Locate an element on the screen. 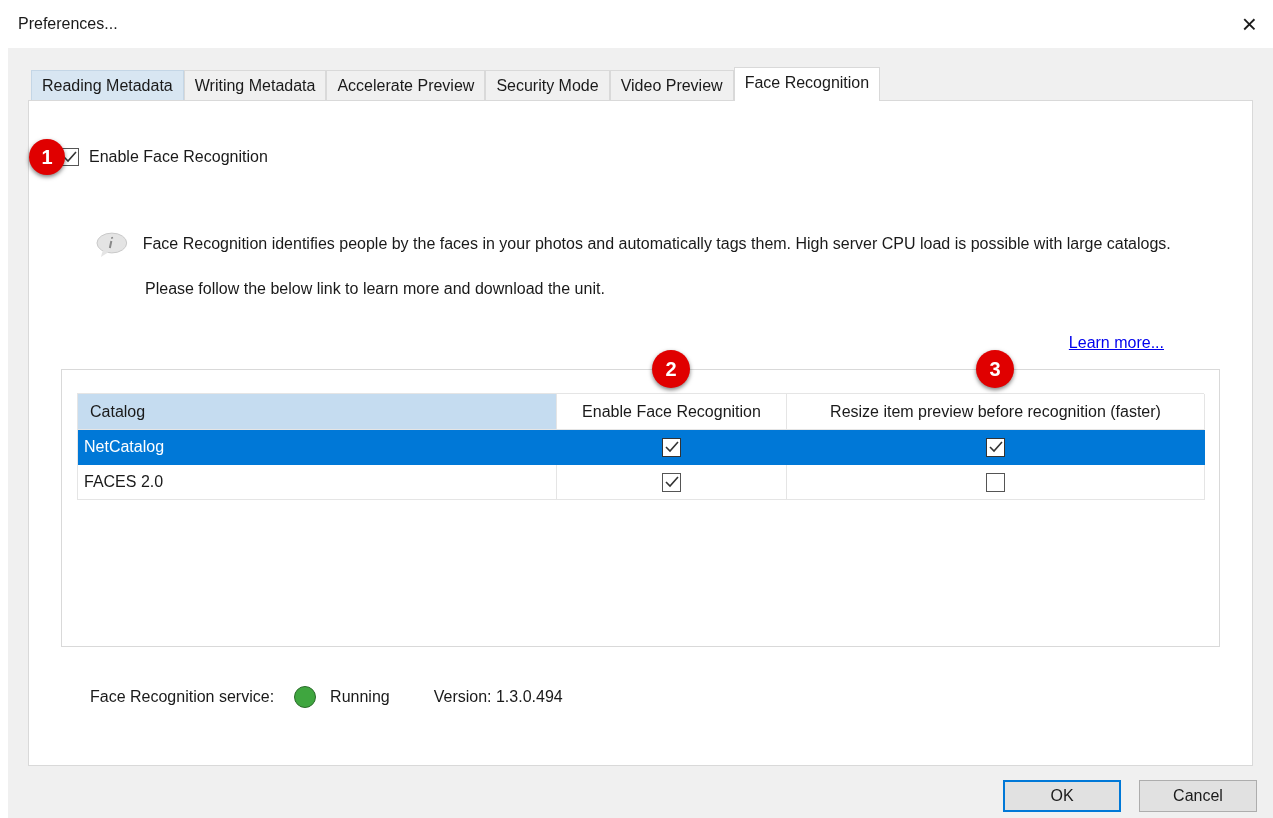  version-text: Version: 1.3.0.494 is located at coordinates (498, 697).